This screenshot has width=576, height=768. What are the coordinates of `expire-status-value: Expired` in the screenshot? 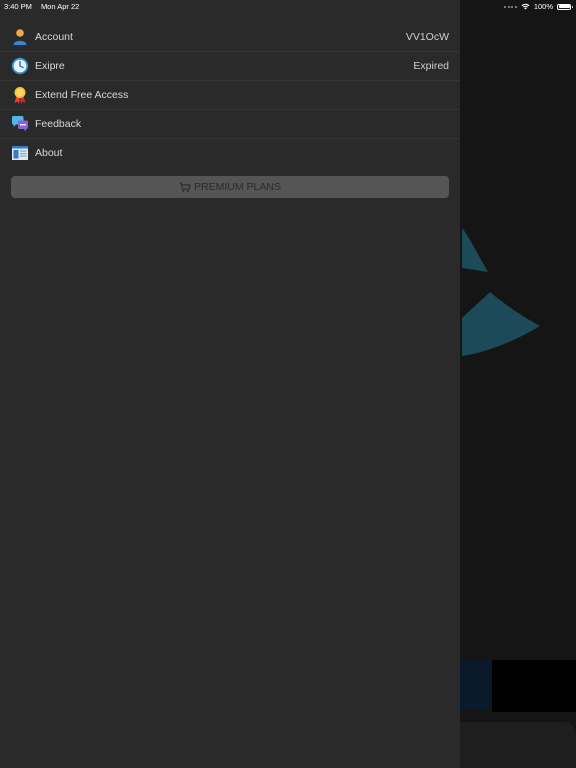 It's located at (431, 66).